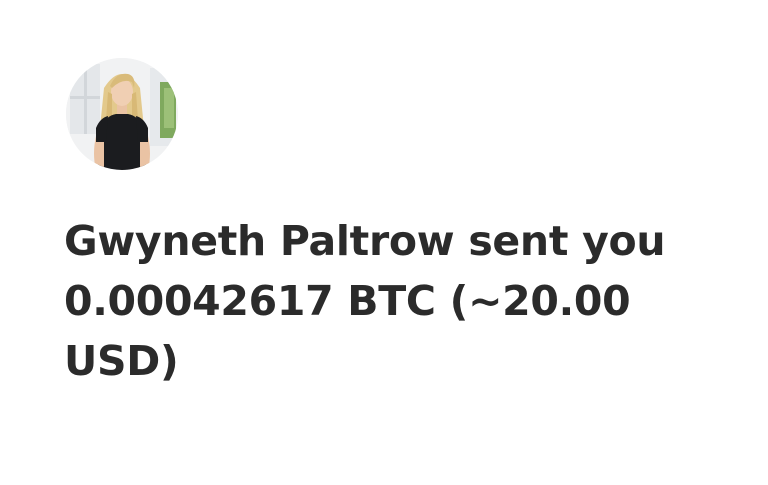 The image size is (768, 485). I want to click on sender-avatar, so click(122, 114).